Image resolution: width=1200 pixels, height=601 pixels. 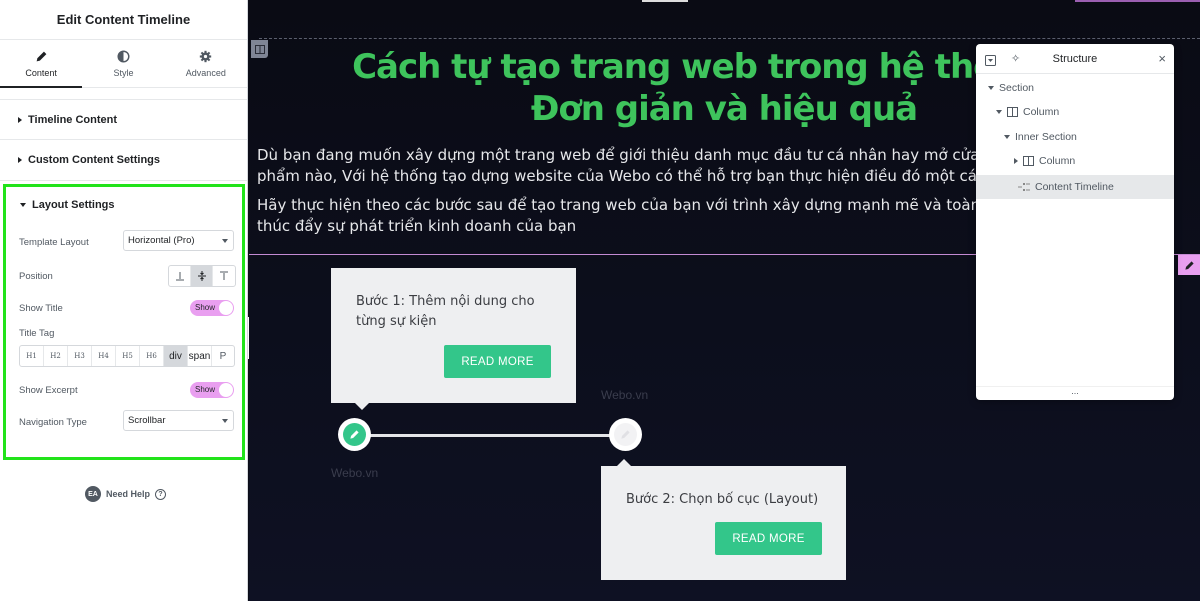 I want to click on edit-widget-button, so click(x=1189, y=265).